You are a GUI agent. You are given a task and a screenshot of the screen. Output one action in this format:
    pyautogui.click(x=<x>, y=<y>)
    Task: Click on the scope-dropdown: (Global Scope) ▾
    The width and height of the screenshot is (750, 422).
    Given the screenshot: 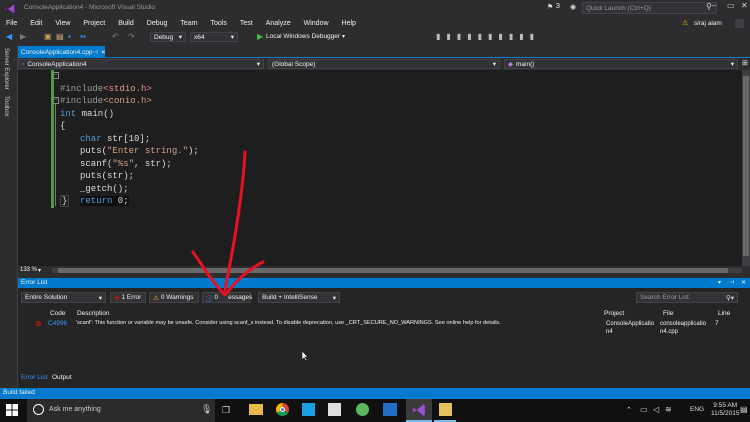 What is the action you would take?
    pyautogui.click(x=384, y=64)
    